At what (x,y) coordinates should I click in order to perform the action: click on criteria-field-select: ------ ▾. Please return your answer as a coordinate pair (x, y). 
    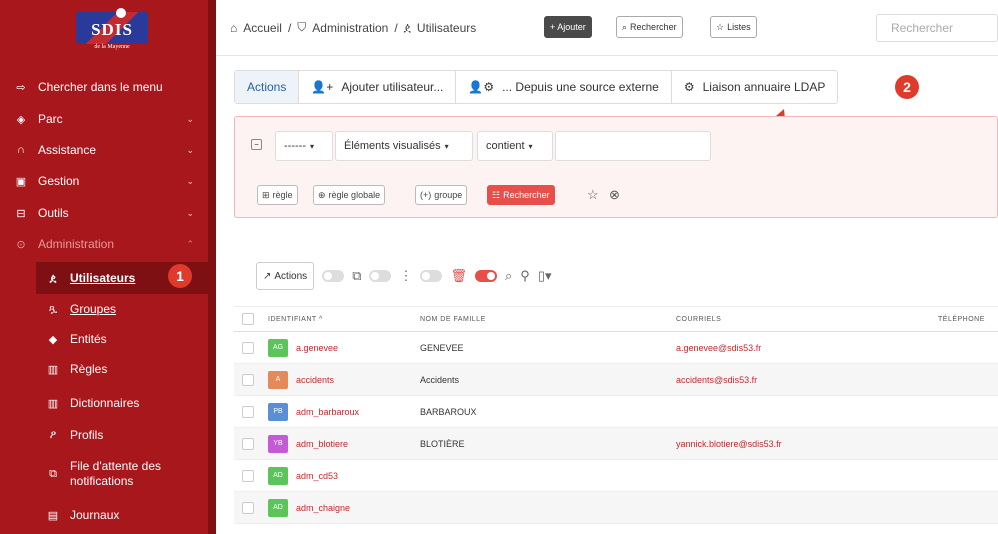
    Looking at the image, I should click on (304, 146).